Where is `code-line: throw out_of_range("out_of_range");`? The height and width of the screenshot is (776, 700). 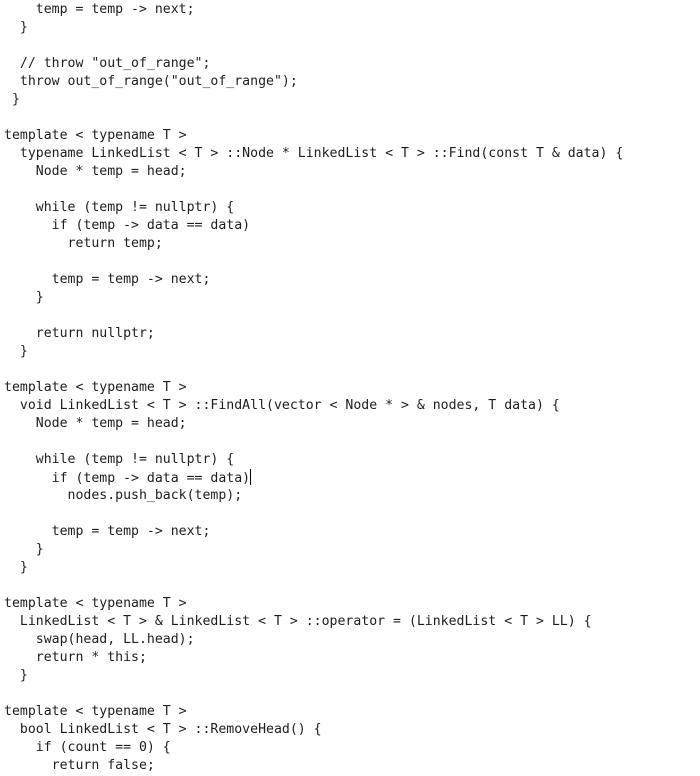 code-line: throw out_of_range("out_of_range"); is located at coordinates (313, 82).